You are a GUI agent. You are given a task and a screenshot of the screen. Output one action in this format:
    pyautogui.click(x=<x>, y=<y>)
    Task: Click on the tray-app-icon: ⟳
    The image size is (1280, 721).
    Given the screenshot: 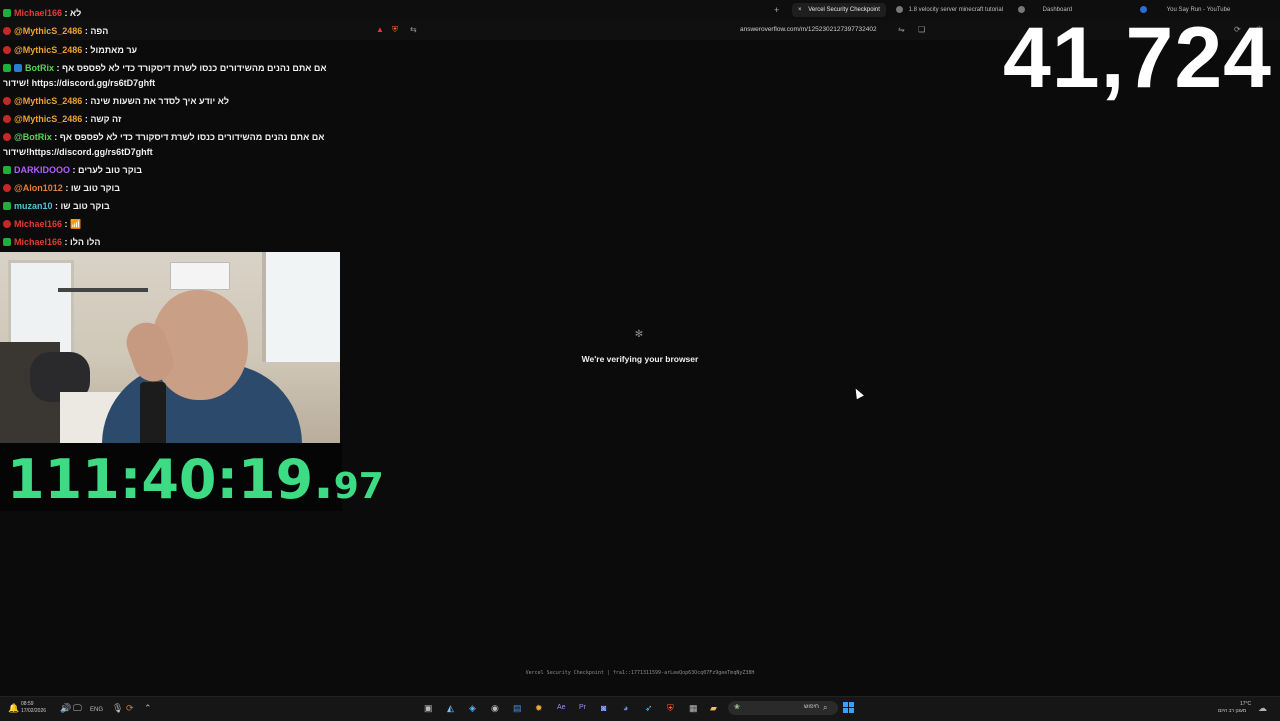 What is the action you would take?
    pyautogui.click(x=130, y=708)
    